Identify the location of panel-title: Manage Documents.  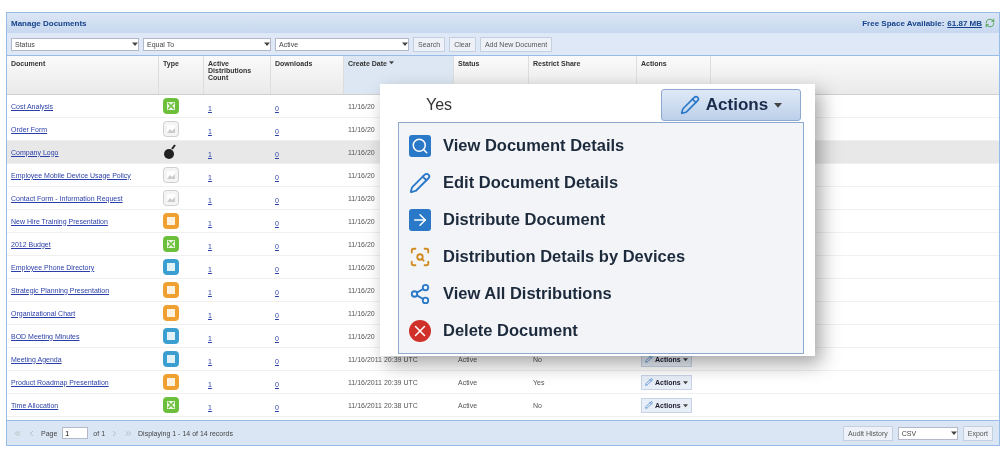
(49, 23).